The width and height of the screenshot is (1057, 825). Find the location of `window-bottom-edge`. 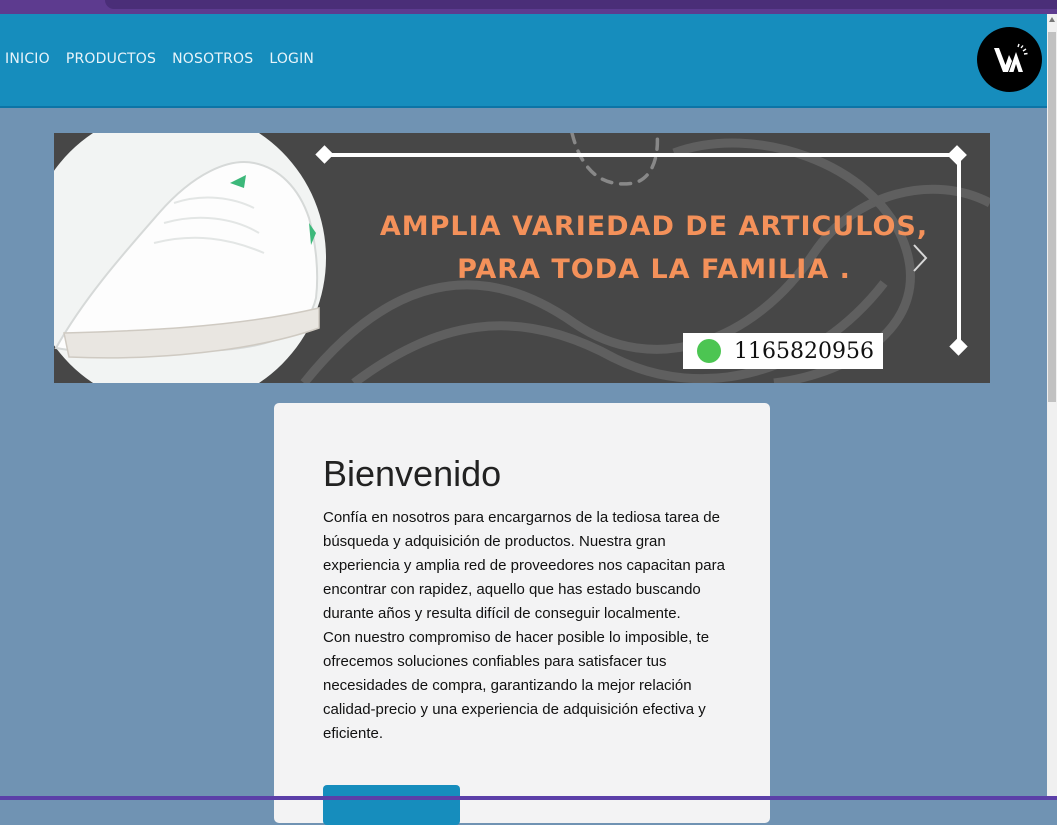

window-bottom-edge is located at coordinates (528, 798).